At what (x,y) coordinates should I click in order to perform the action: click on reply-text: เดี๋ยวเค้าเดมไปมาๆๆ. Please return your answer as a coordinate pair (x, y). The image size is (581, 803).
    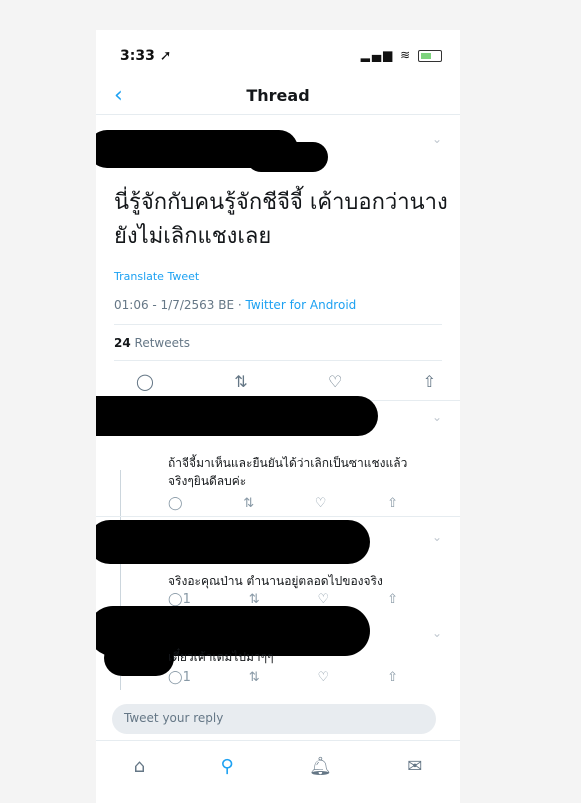
    Looking at the image, I should click on (221, 657).